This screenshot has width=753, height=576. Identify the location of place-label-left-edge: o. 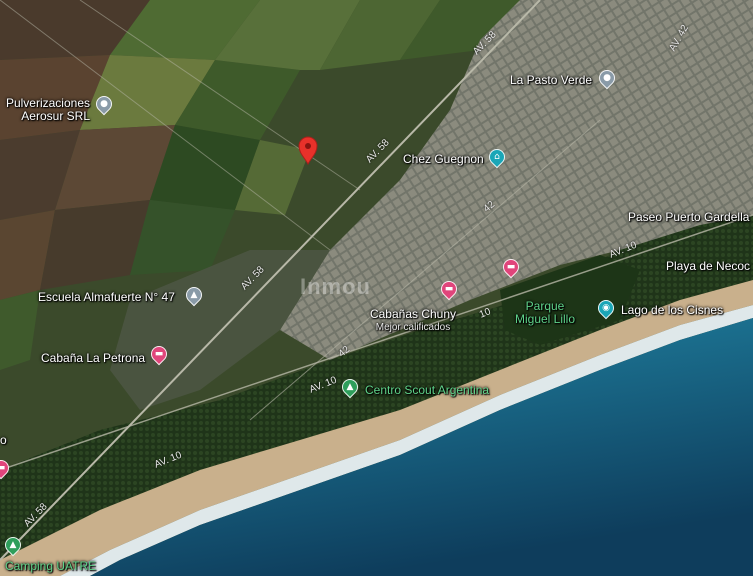
(3, 440).